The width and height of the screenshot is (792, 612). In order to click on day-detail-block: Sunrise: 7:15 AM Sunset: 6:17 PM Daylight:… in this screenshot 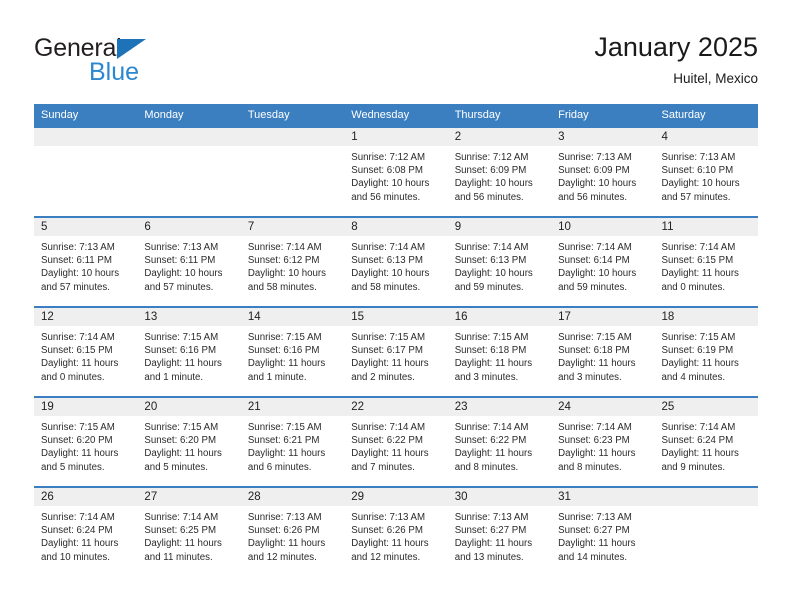, I will do `click(395, 355)`.